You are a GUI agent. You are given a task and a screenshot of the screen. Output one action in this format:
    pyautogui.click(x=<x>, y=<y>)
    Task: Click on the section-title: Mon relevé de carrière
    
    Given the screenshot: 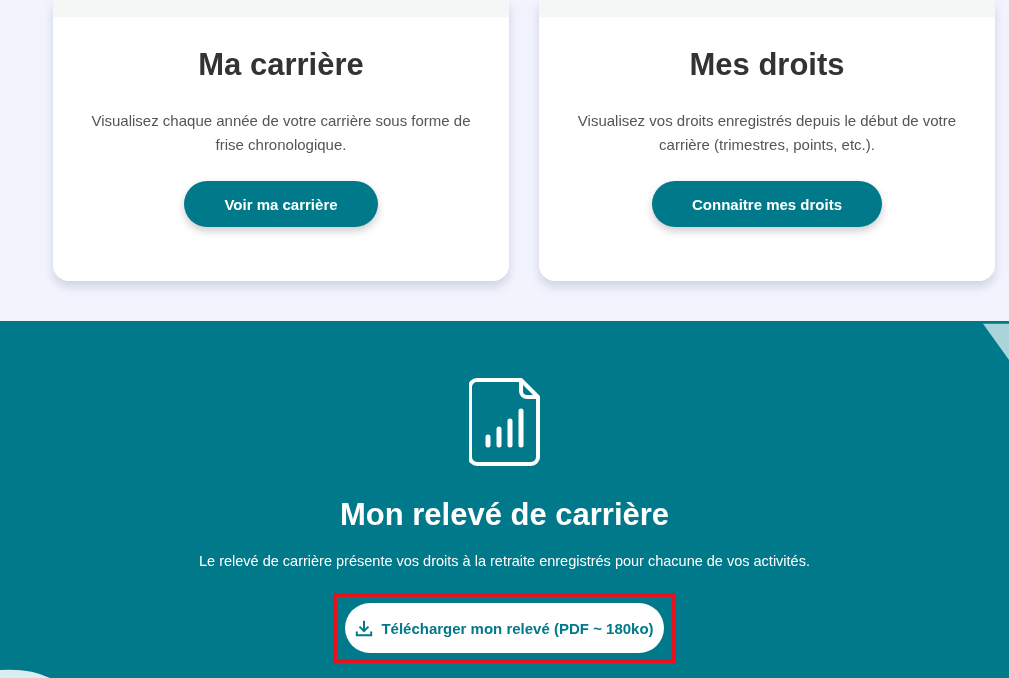 What is the action you would take?
    pyautogui.click(x=504, y=515)
    